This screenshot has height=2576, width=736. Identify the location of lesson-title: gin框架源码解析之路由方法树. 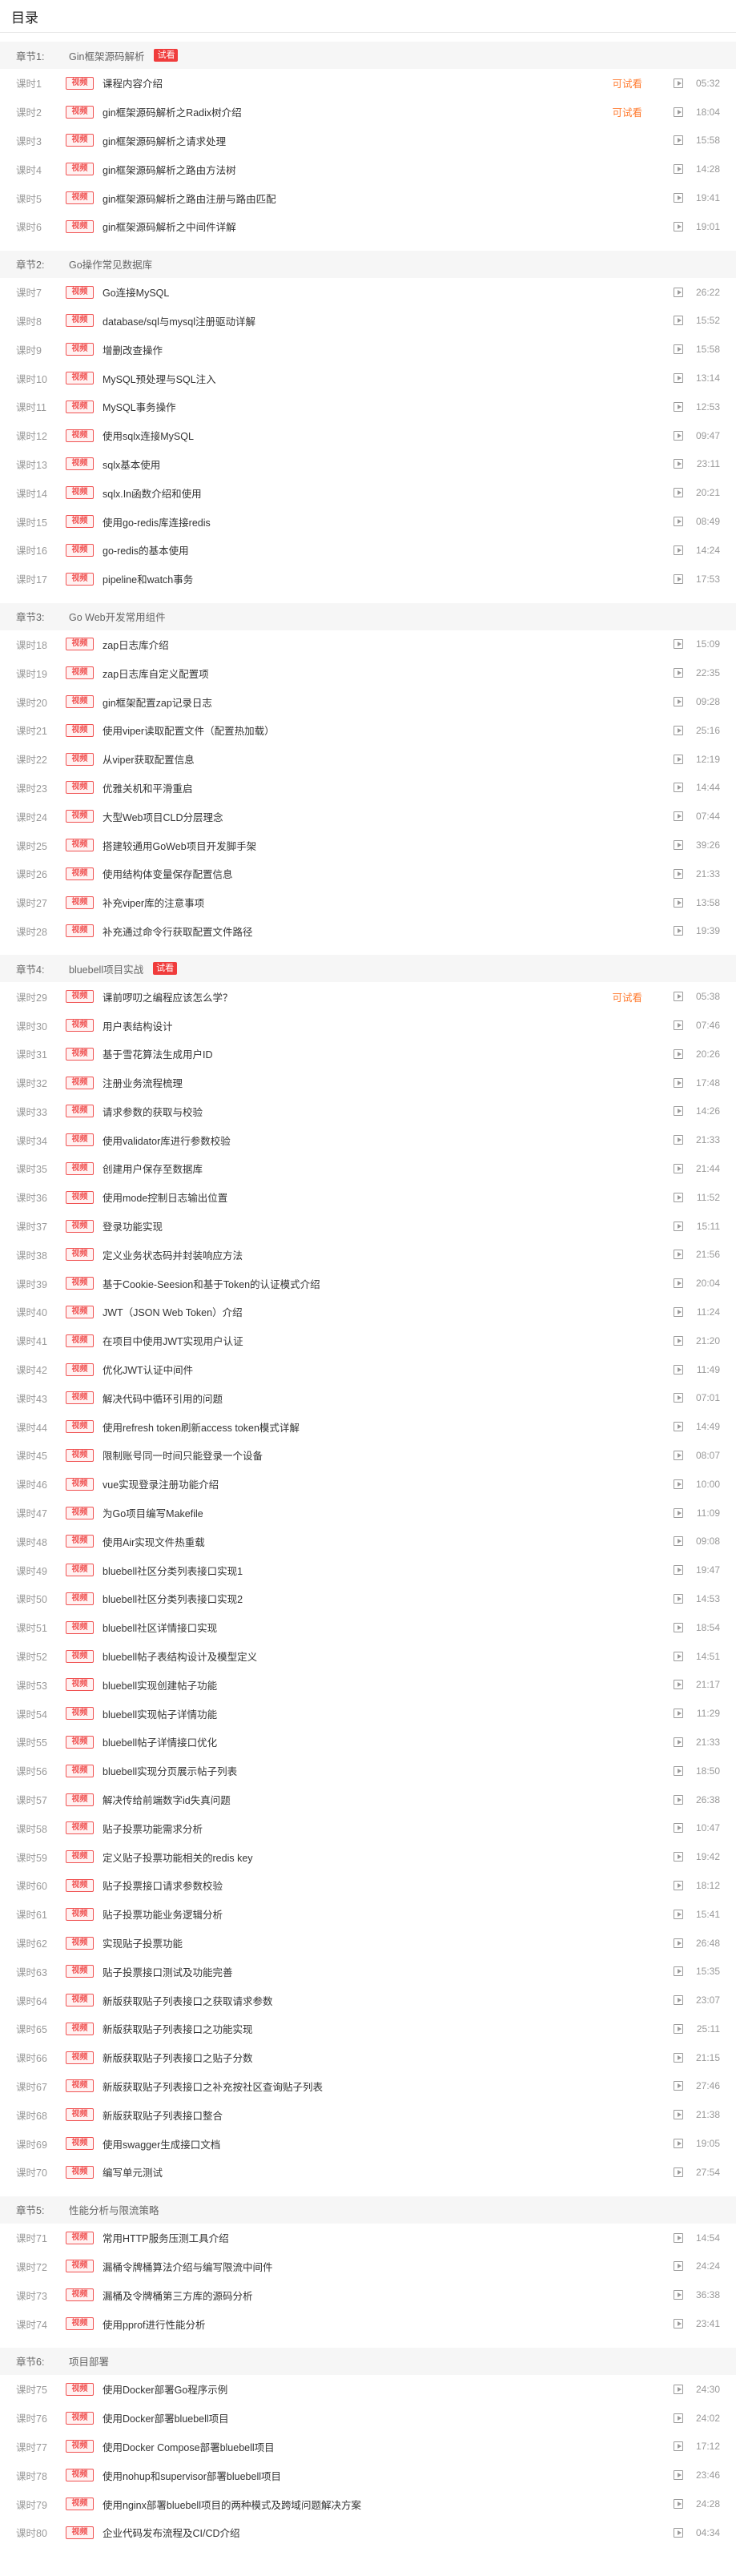
(170, 169).